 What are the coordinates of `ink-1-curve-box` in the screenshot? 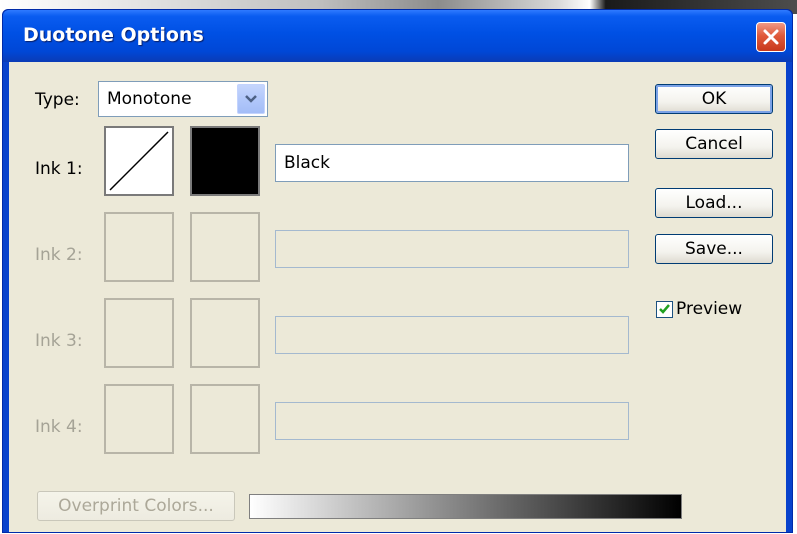 It's located at (139, 161).